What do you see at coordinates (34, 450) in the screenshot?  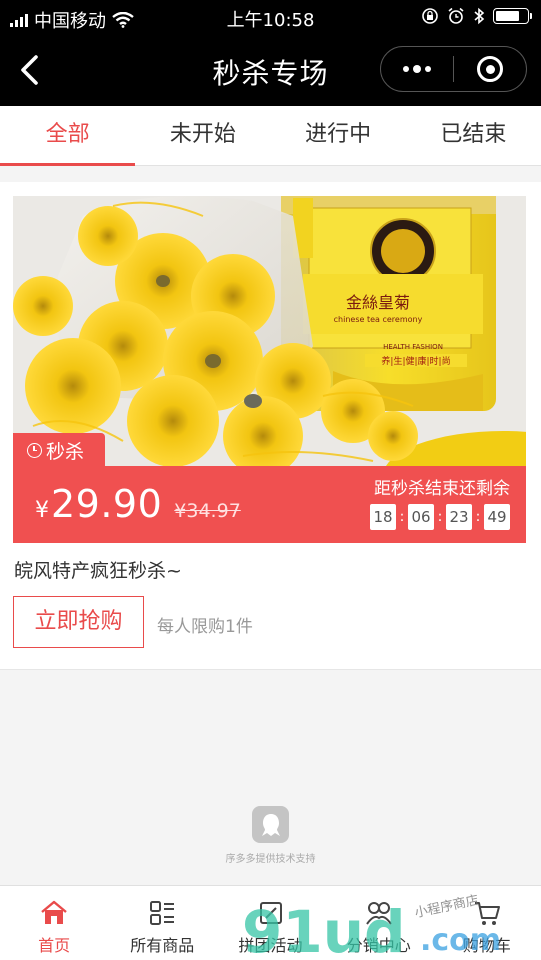 I see `clock-icon` at bounding box center [34, 450].